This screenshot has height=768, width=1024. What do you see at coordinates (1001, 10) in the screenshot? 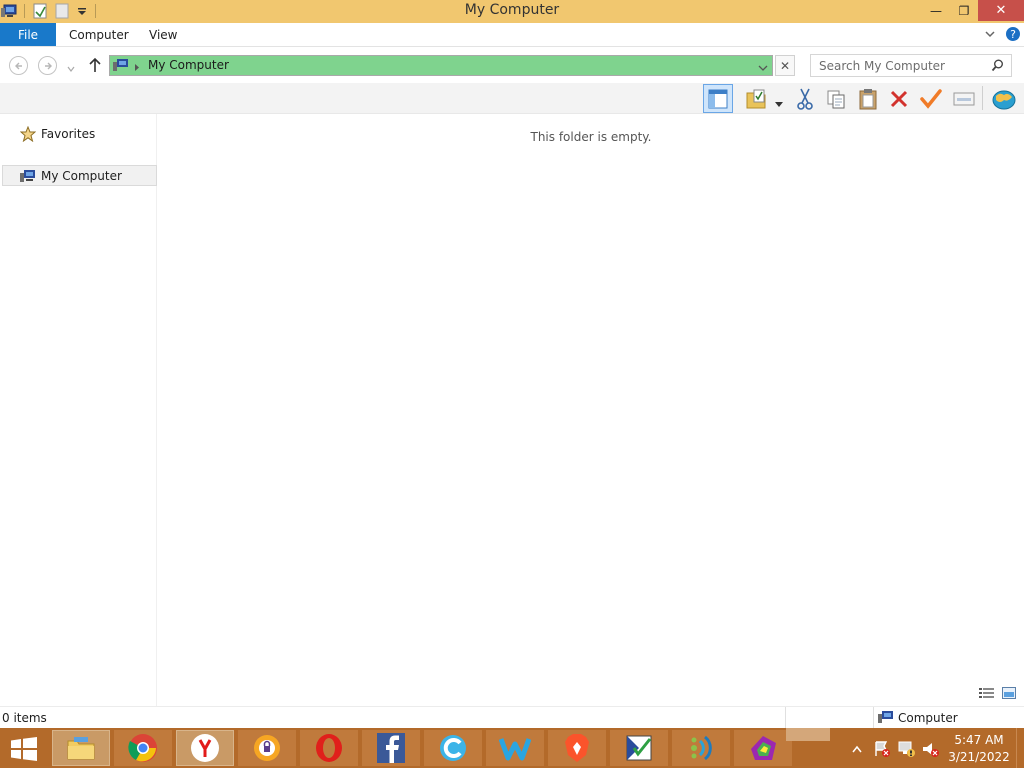
I see `close-button: ✕` at bounding box center [1001, 10].